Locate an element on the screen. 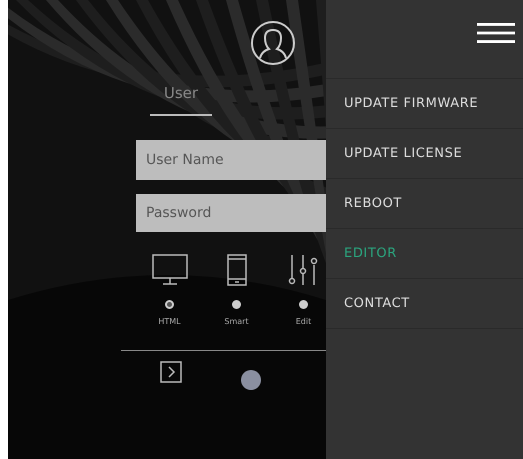 This screenshot has height=459, width=523. user-icon is located at coordinates (273, 43).